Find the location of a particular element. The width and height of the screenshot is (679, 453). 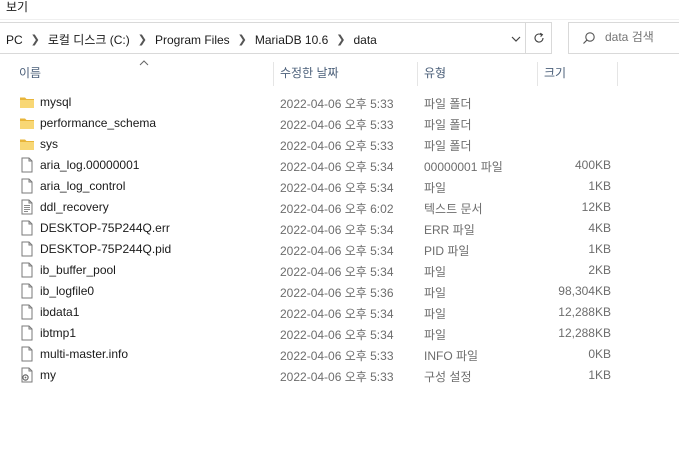

file-row: ibdata1 2022-04-06 오후 5:34 파일 12,288KB is located at coordinates (339, 312).